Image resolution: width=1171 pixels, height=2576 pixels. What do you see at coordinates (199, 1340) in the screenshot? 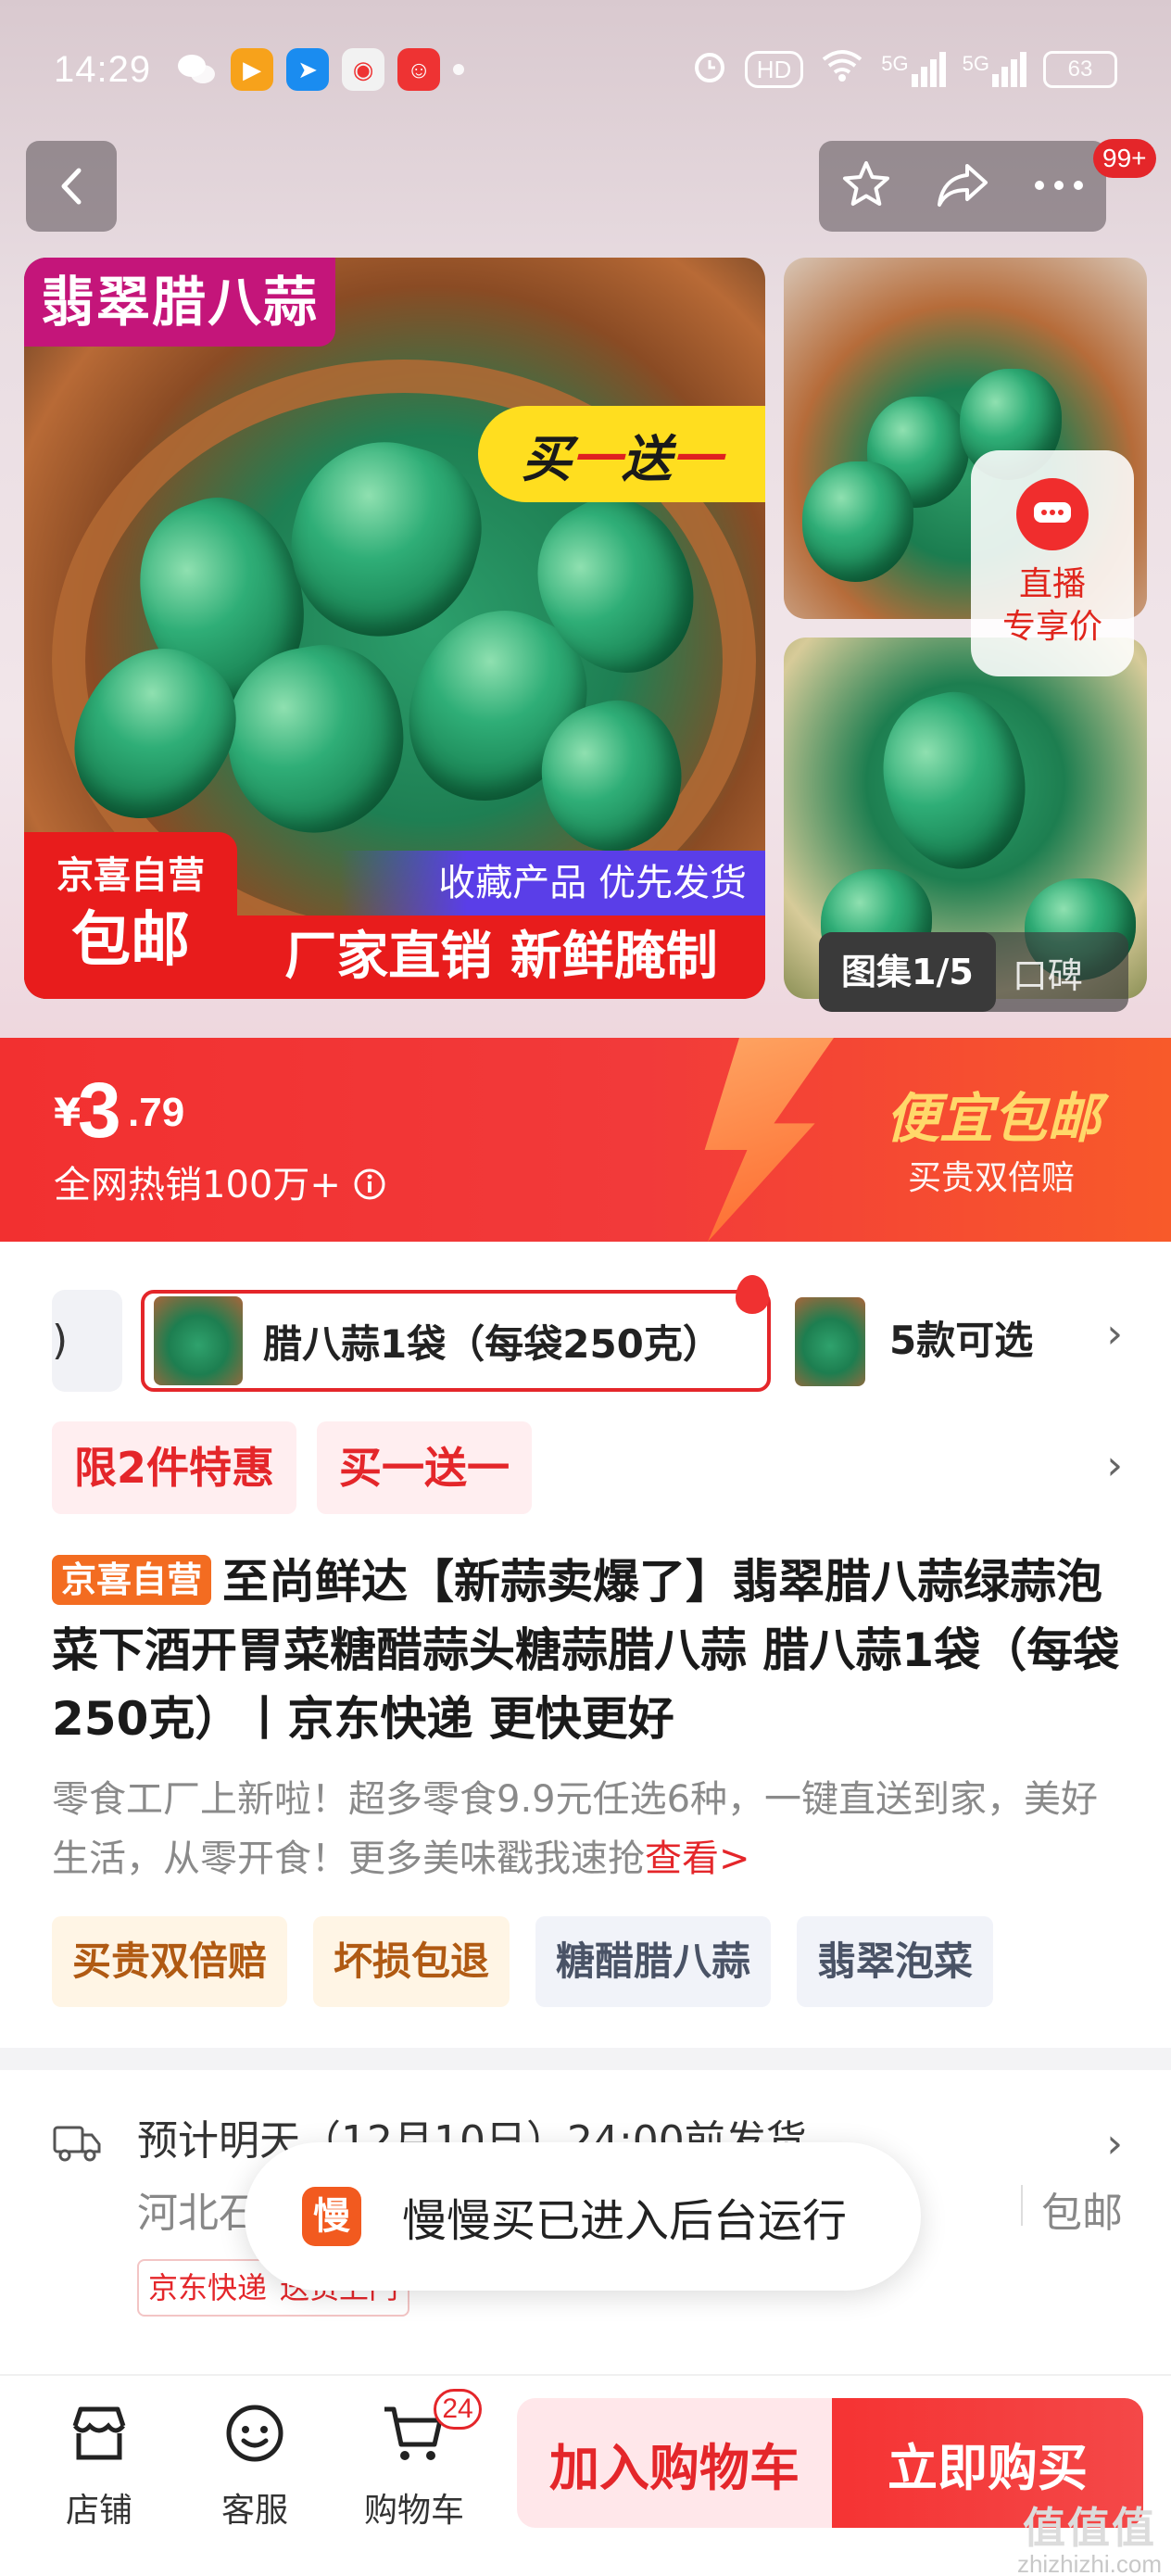
I see `variant-thumbnail` at bounding box center [199, 1340].